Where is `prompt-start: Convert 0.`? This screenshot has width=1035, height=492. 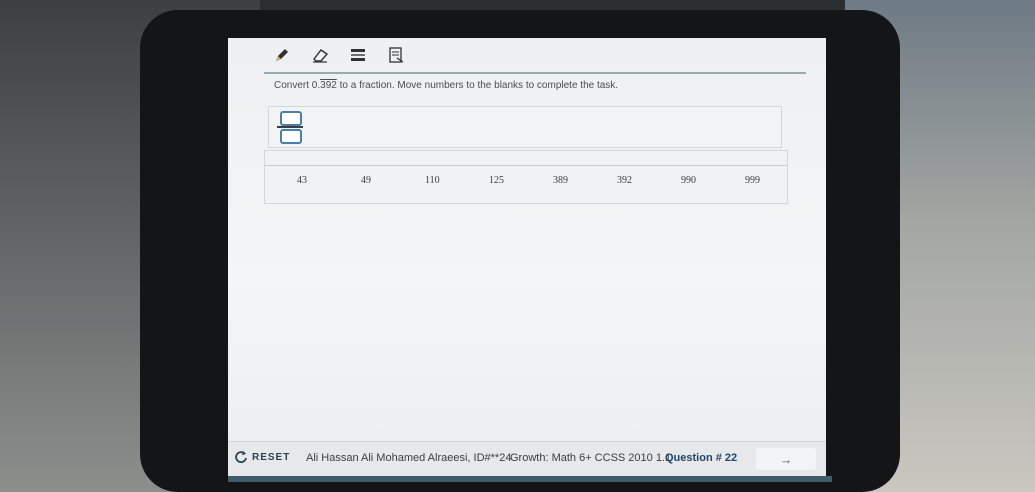 prompt-start: Convert 0. is located at coordinates (297, 85).